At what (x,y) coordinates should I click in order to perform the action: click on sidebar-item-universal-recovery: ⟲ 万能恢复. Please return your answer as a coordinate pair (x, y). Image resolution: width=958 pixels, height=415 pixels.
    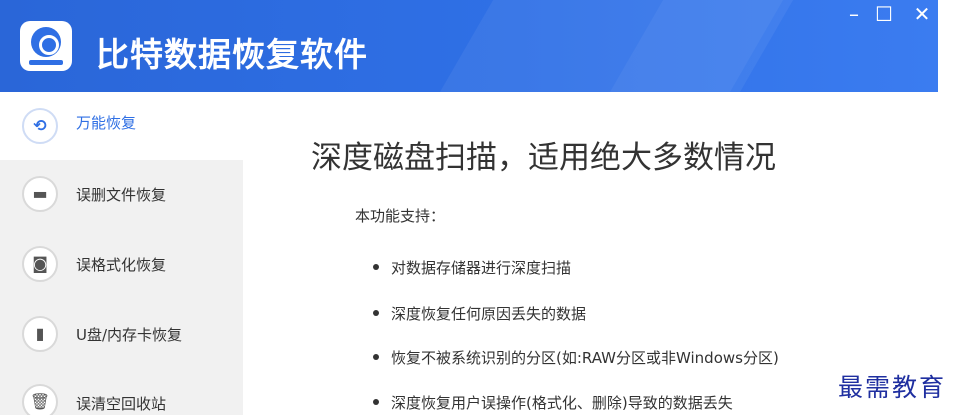
    Looking at the image, I should click on (121, 126).